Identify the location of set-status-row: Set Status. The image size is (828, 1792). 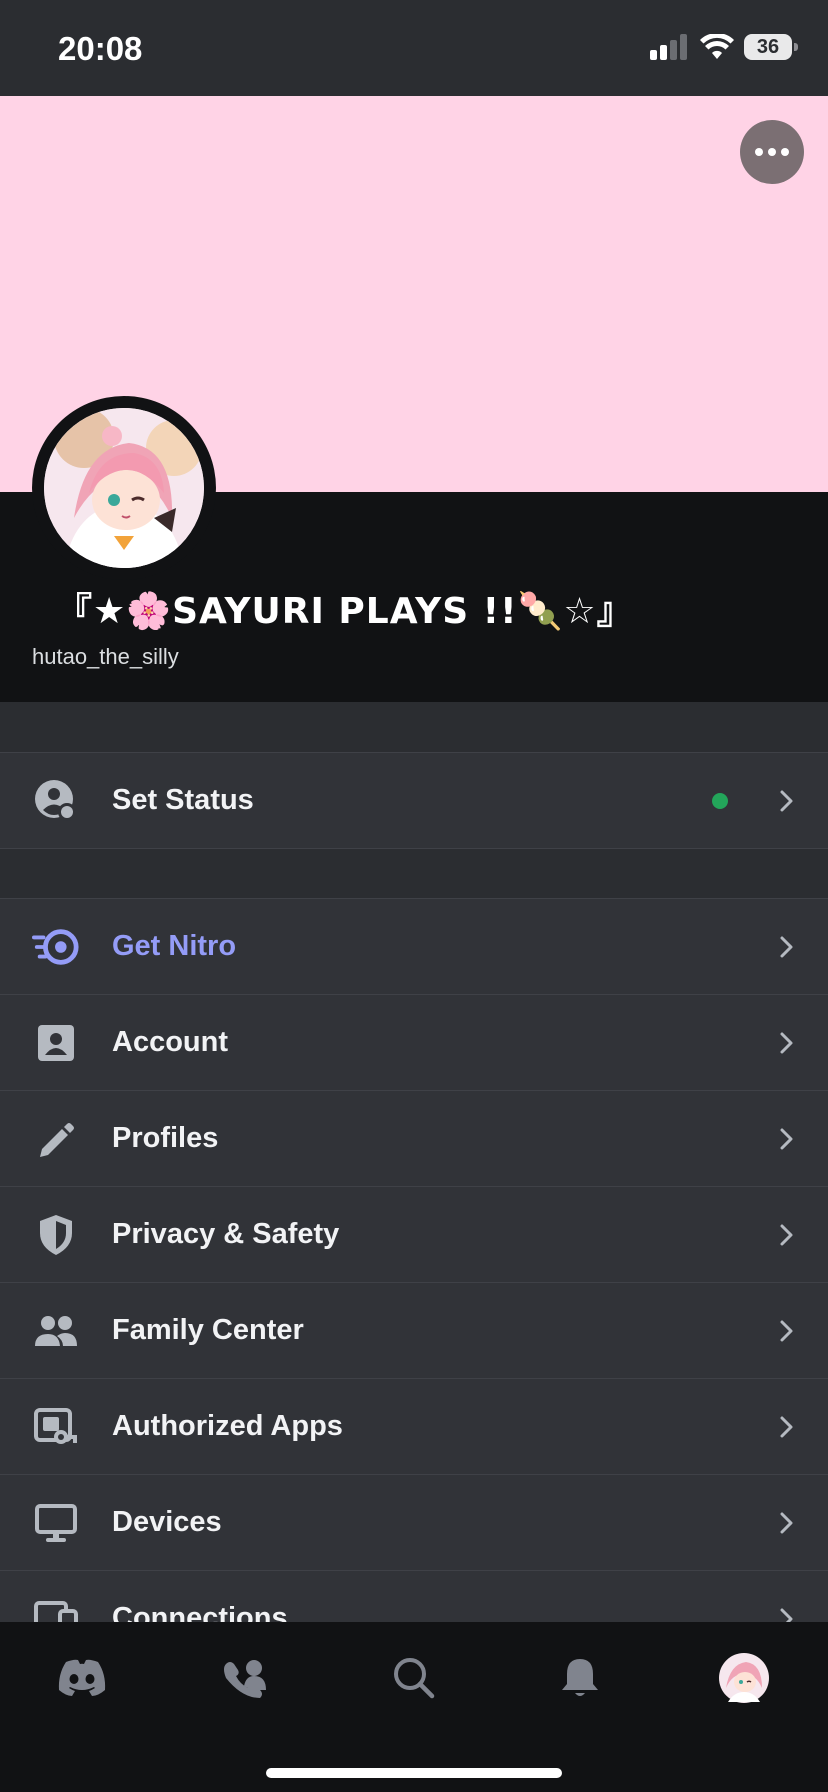
(414, 800).